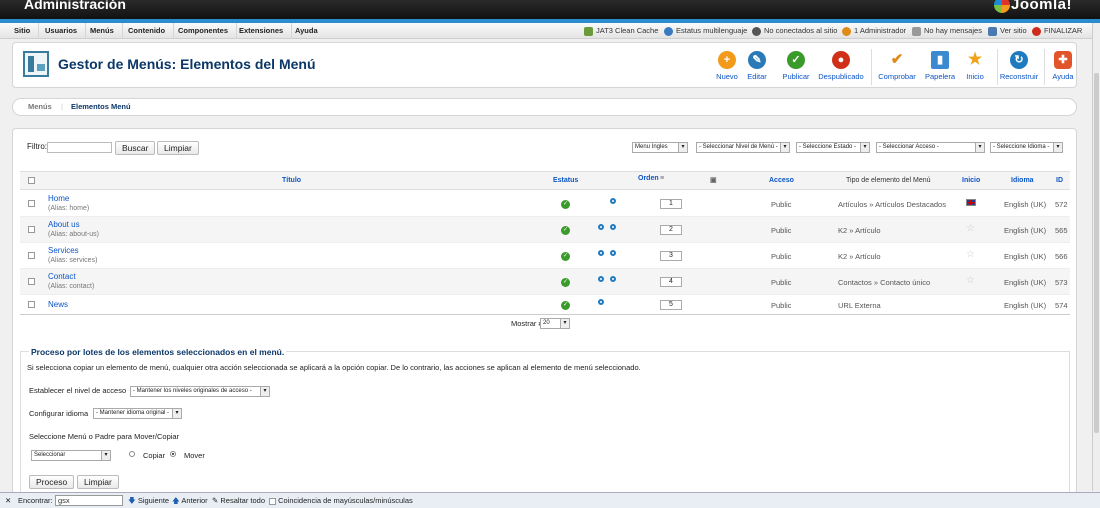 Image resolution: width=1100 pixels, height=508 pixels. Describe the element at coordinates (238, 500) in the screenshot. I see `highlight-all-button: ✎ Resaltar todo` at that location.